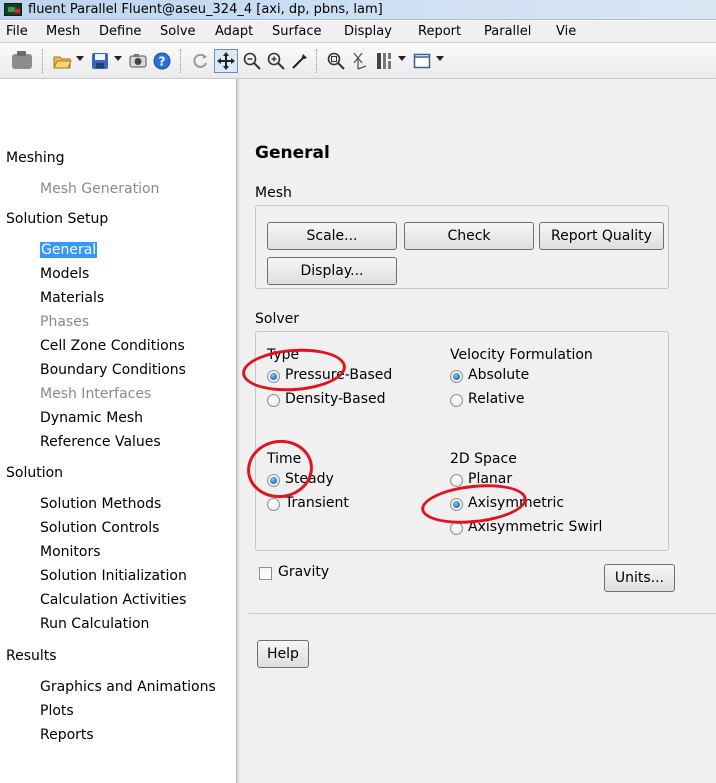 The height and width of the screenshot is (783, 716). Describe the element at coordinates (234, 31) in the screenshot. I see `menu-adapt: Adapt` at that location.